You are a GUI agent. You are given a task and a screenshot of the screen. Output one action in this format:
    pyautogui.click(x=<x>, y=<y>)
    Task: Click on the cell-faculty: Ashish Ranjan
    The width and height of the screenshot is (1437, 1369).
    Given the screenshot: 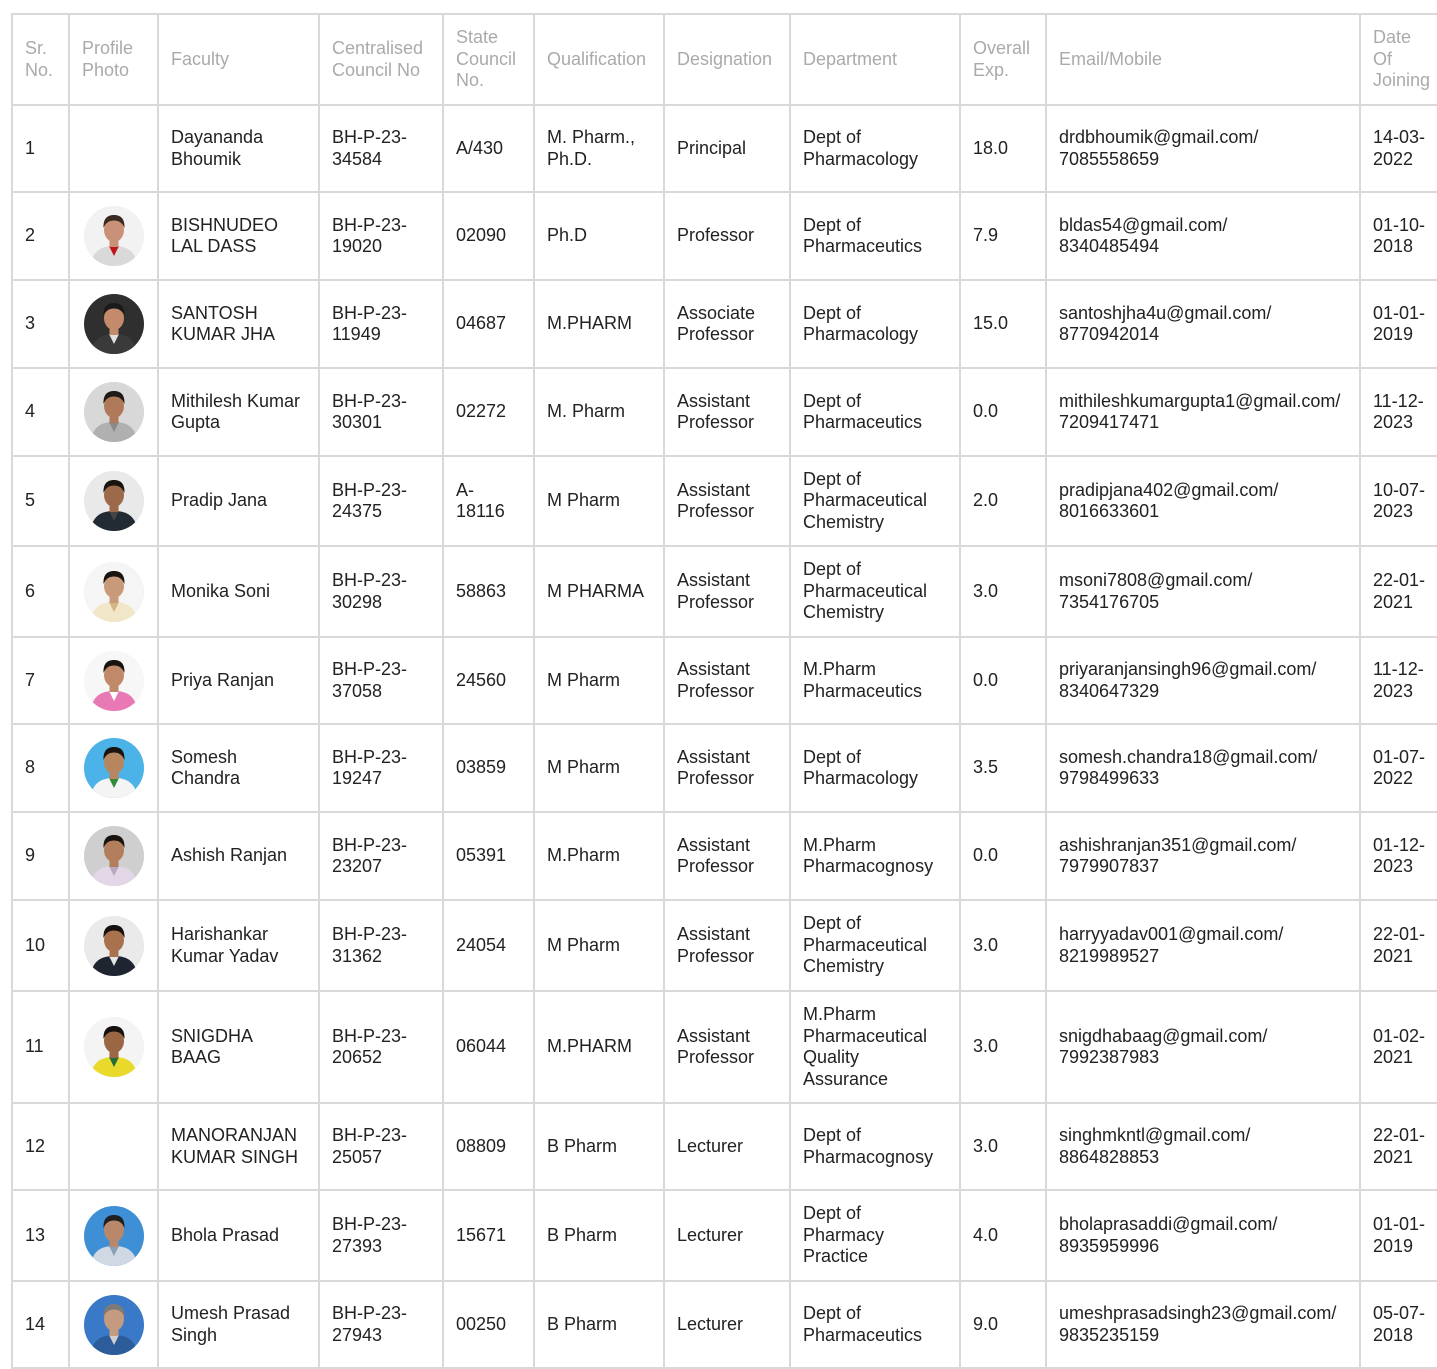 What is the action you would take?
    pyautogui.click(x=238, y=856)
    